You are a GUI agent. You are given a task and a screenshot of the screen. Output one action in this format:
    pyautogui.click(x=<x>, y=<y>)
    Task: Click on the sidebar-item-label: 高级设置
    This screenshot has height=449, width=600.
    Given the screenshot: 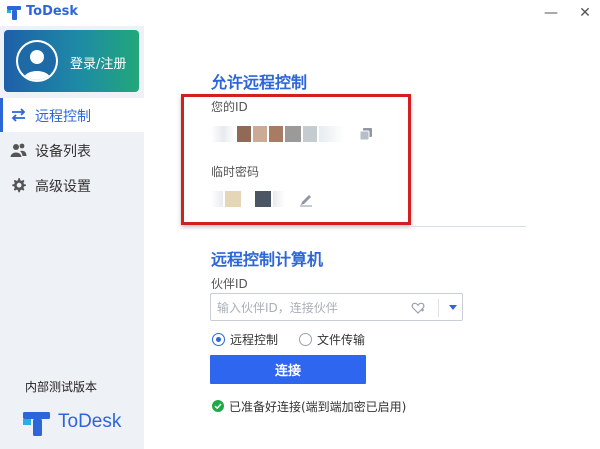 What is the action you would take?
    pyautogui.click(x=63, y=187)
    